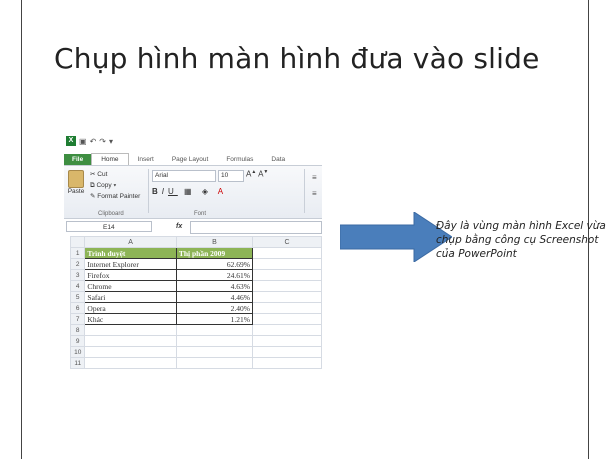  Describe the element at coordinates (115, 174) in the screenshot. I see `cut-button: ✂ Cut` at that location.